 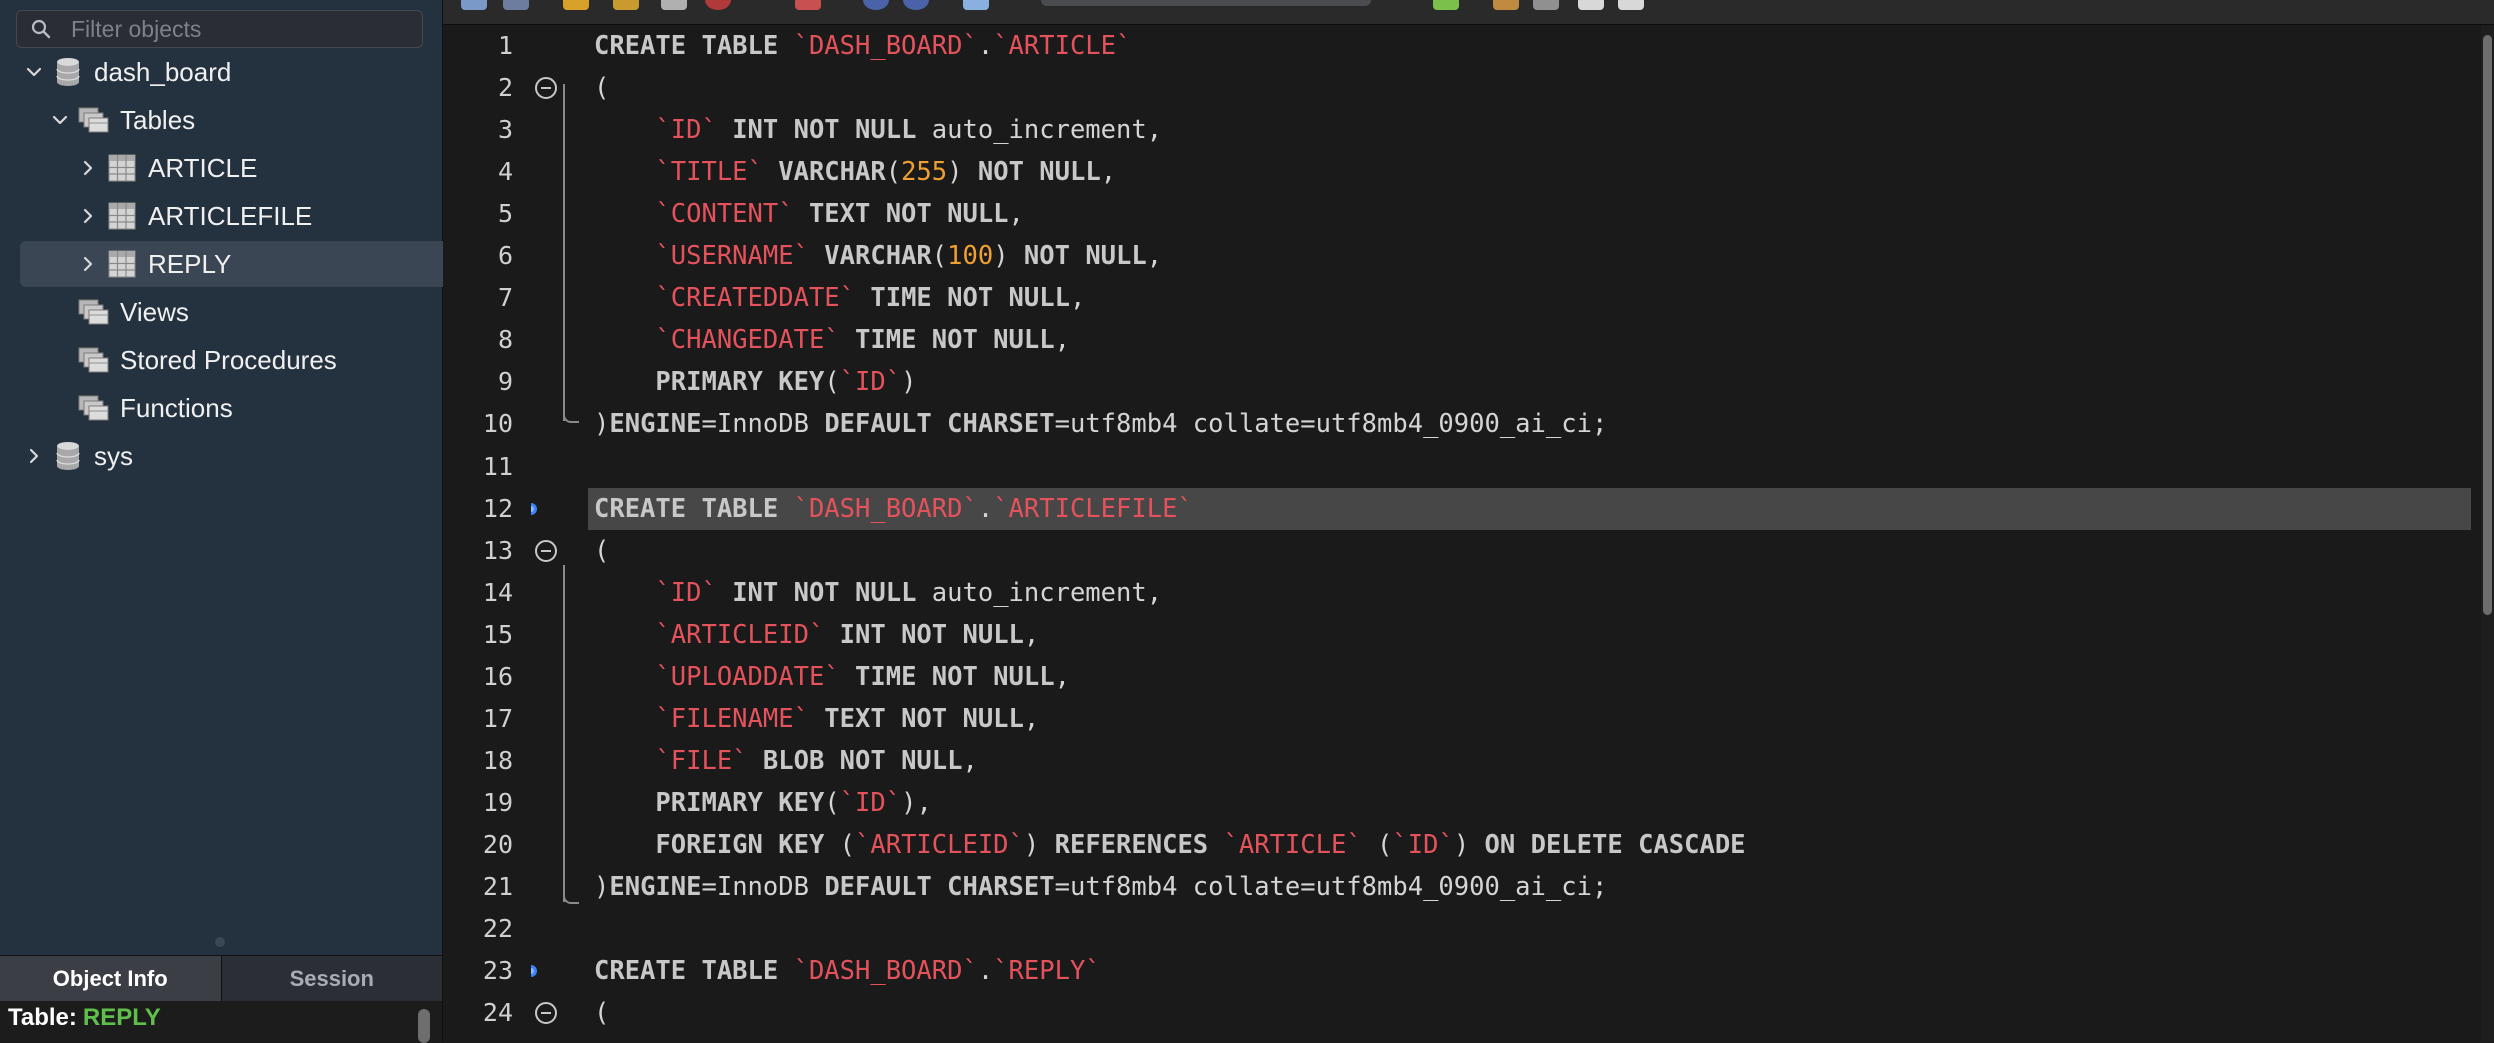 What do you see at coordinates (1457, 214) in the screenshot?
I see `code-line: 5 `CONTENT` TEXT NOT NULL,` at bounding box center [1457, 214].